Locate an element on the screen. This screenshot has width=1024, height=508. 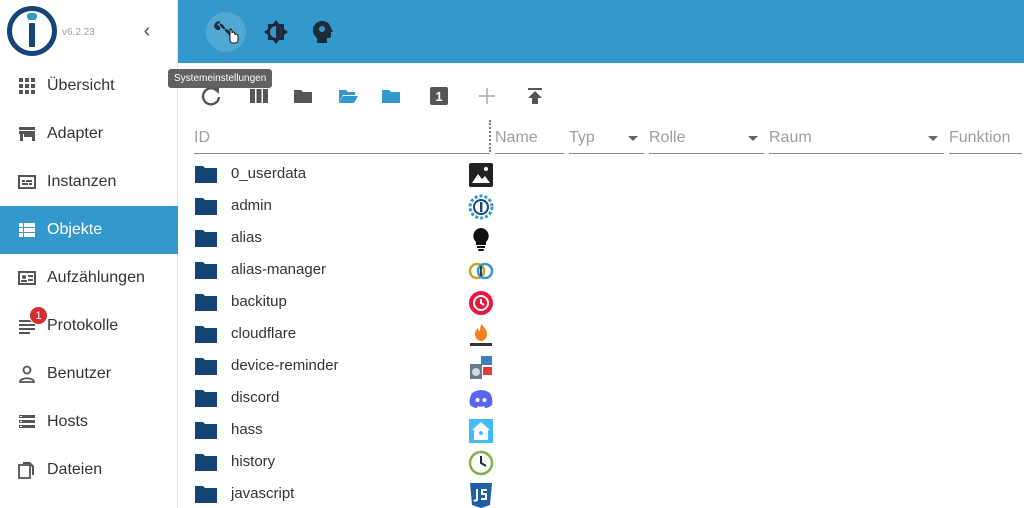
wrench-icon is located at coordinates (226, 32).